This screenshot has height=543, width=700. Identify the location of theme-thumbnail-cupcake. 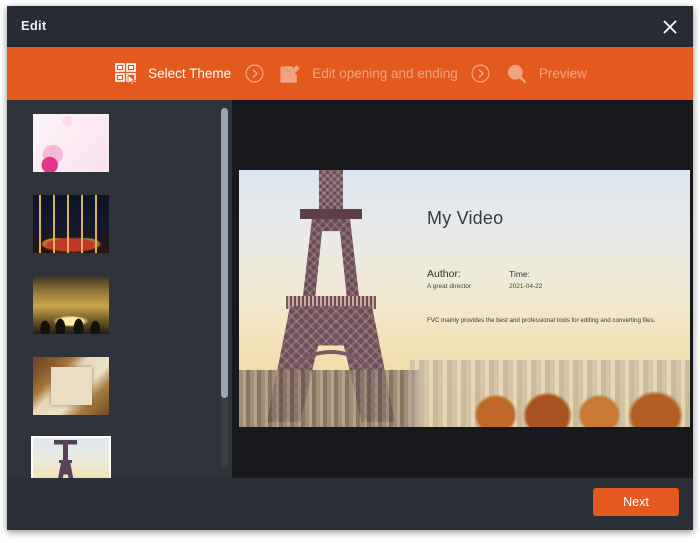
(71, 143).